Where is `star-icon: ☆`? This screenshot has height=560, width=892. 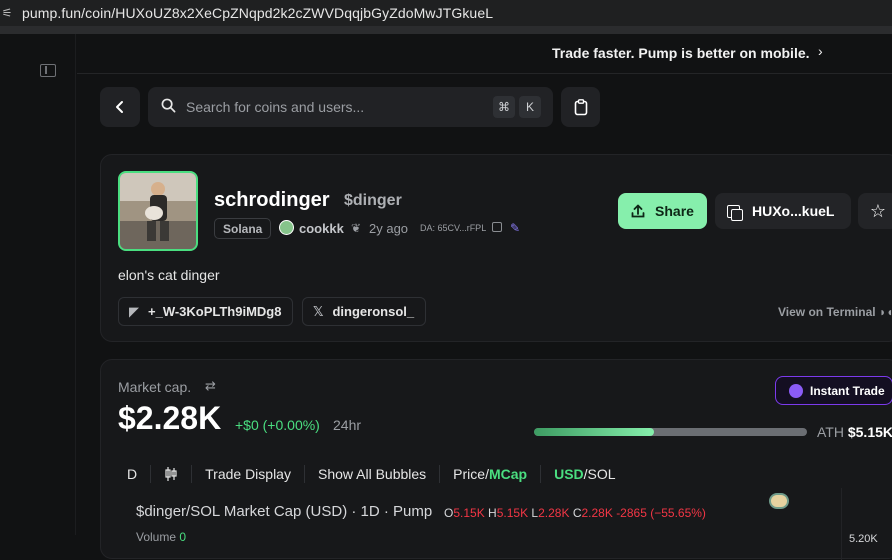 star-icon: ☆ is located at coordinates (878, 210).